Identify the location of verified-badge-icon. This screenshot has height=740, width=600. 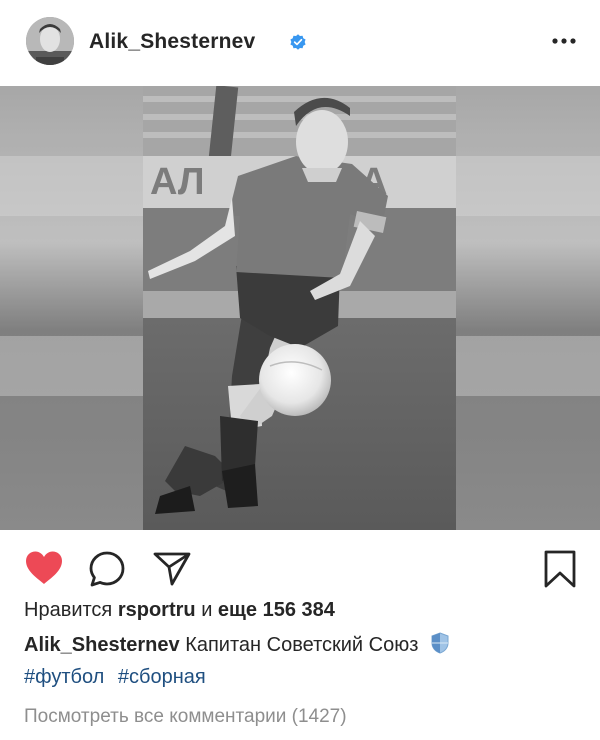
(298, 42).